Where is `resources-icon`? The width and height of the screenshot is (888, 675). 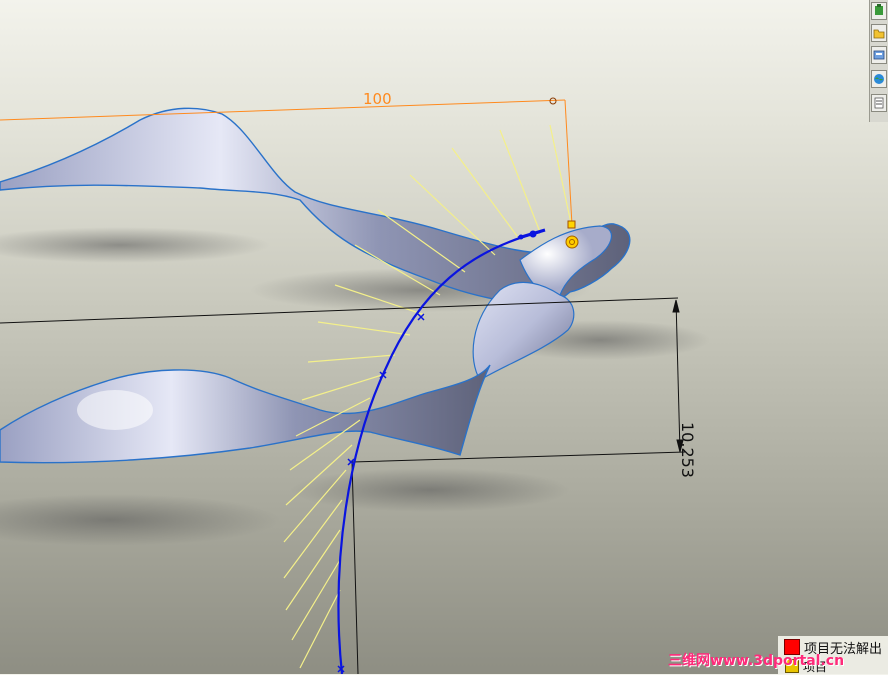 resources-icon is located at coordinates (879, 11).